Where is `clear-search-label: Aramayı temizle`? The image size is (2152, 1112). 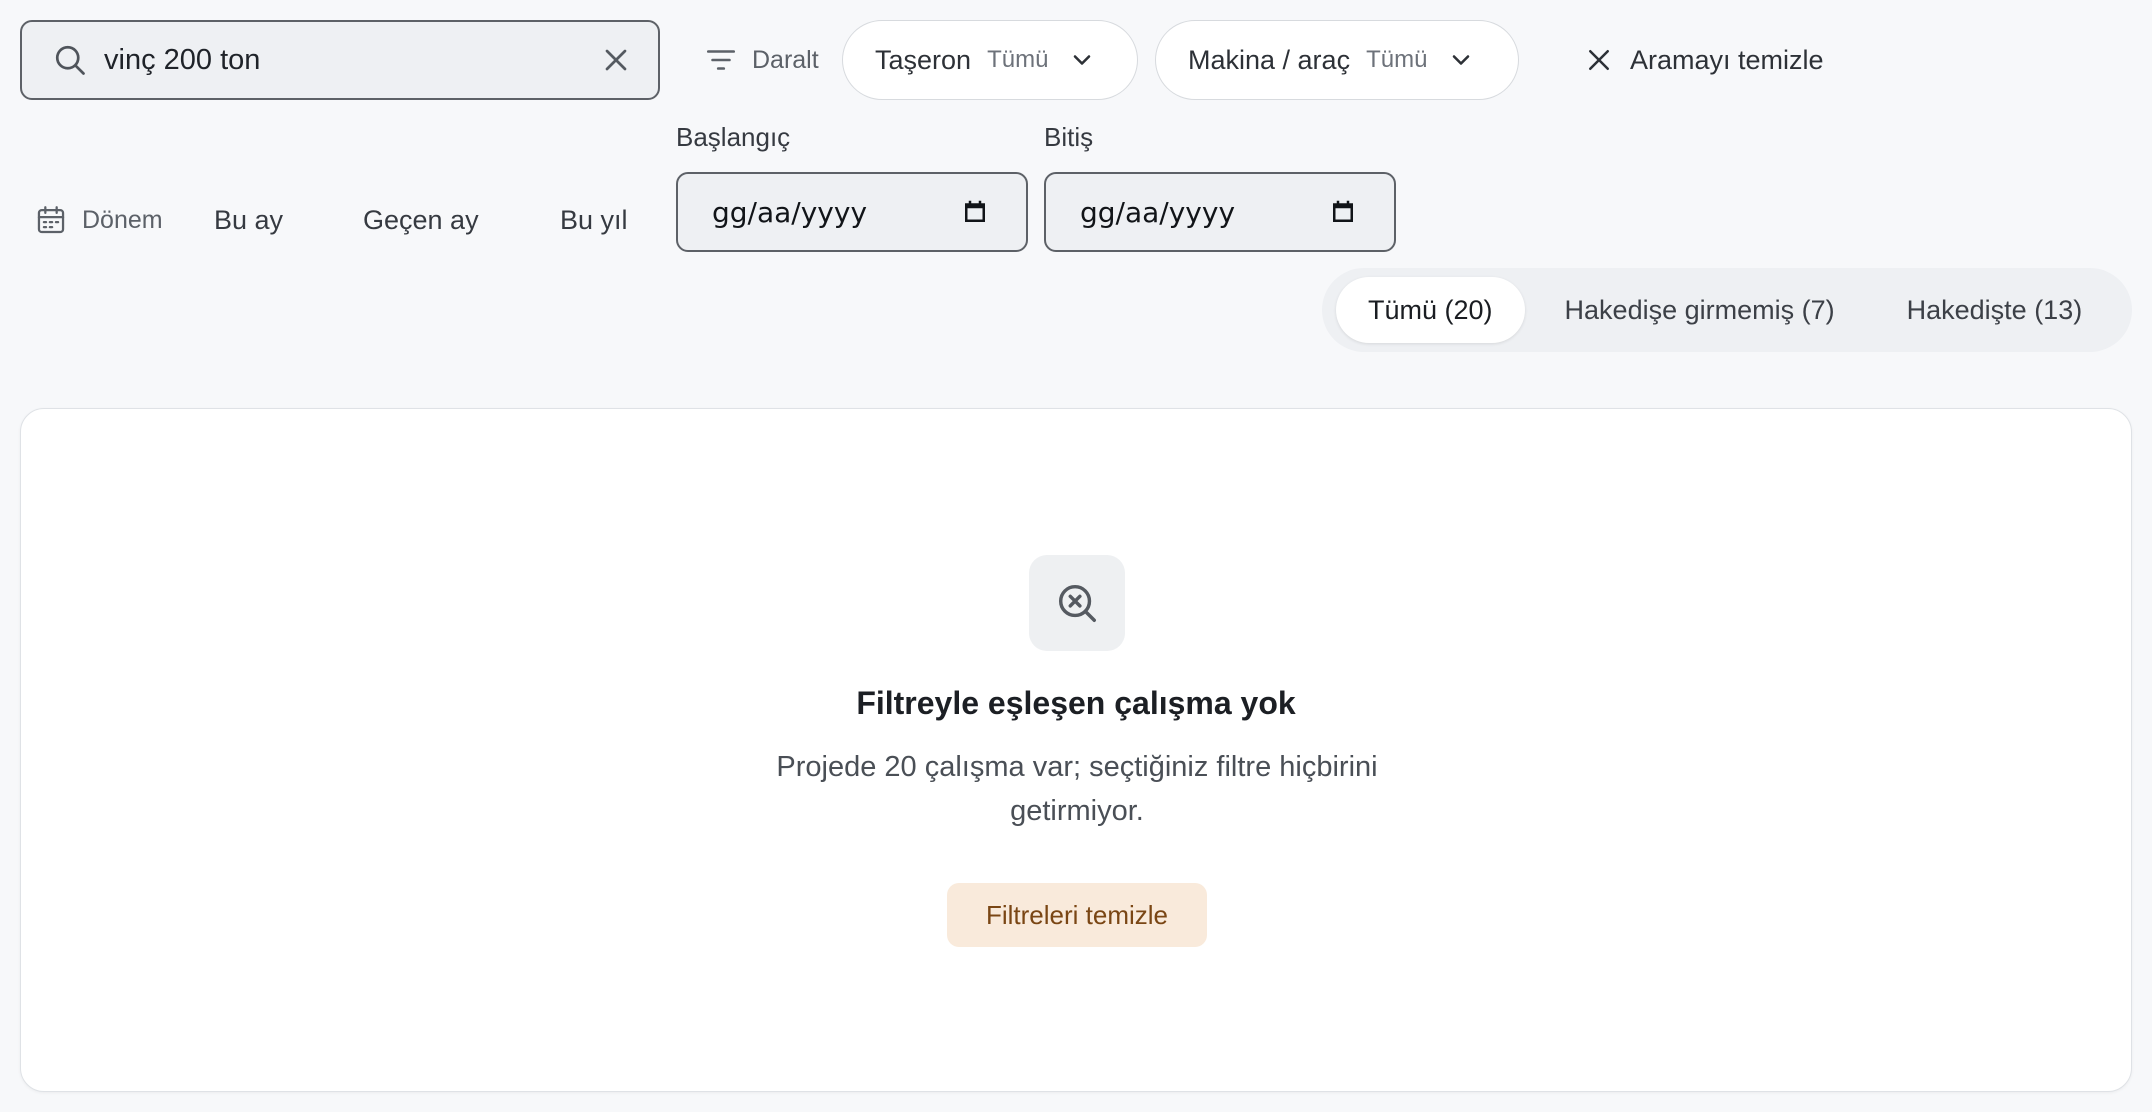 clear-search-label: Aramayı temizle is located at coordinates (1727, 59).